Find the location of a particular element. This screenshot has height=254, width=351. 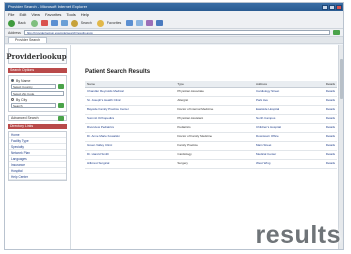

provider-type: Physician Associate is located at coordinates (214, 92).